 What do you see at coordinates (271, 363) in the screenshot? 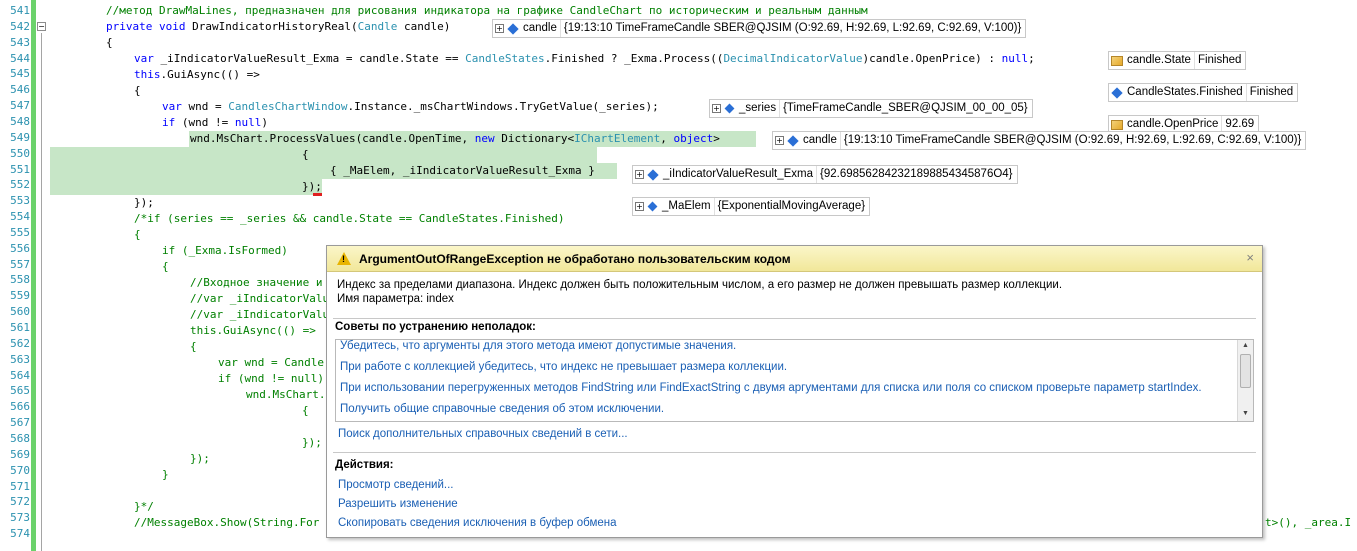
I see `code-line: var wnd = Candle` at bounding box center [271, 363].